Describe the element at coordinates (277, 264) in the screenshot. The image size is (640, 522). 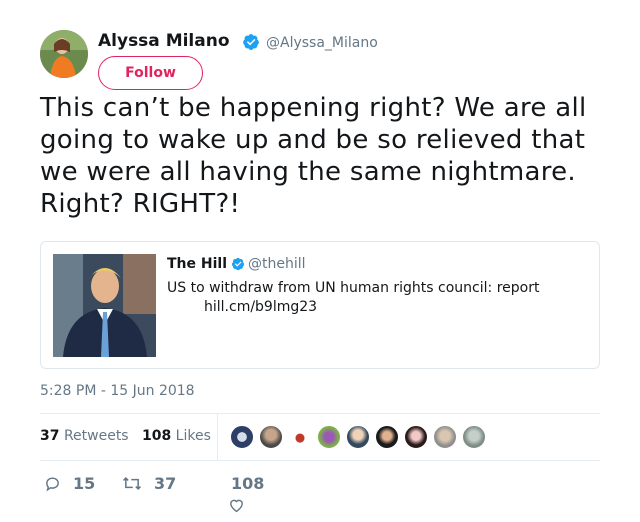
I see `quoted-tweet-handle: @thehill` at that location.